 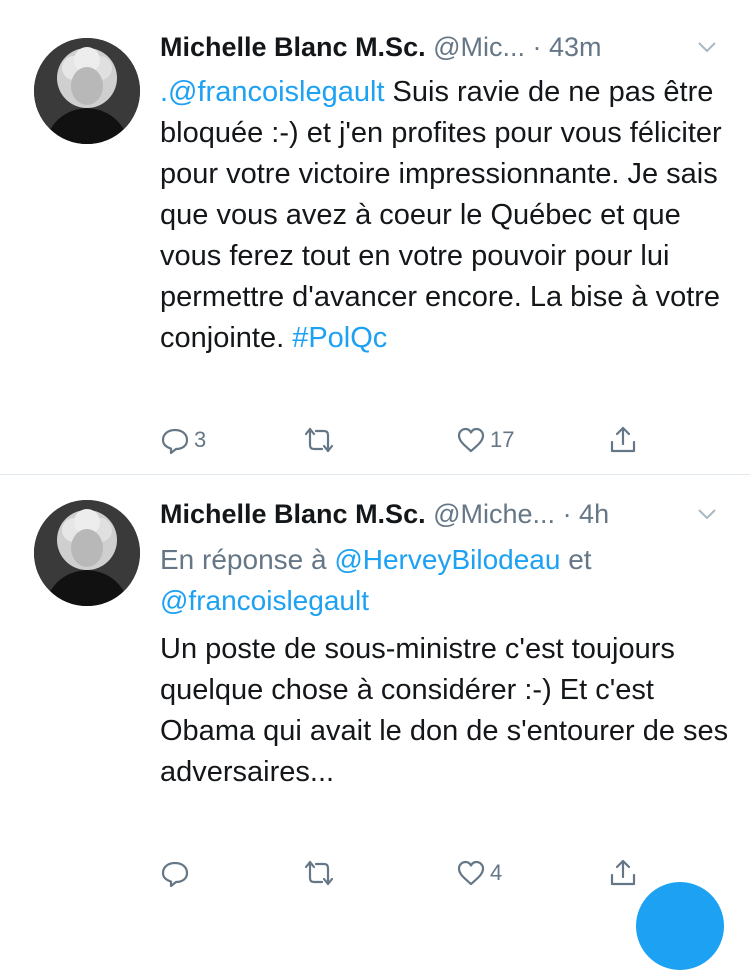 I want to click on tweet-actions: 4, so click(x=400, y=873).